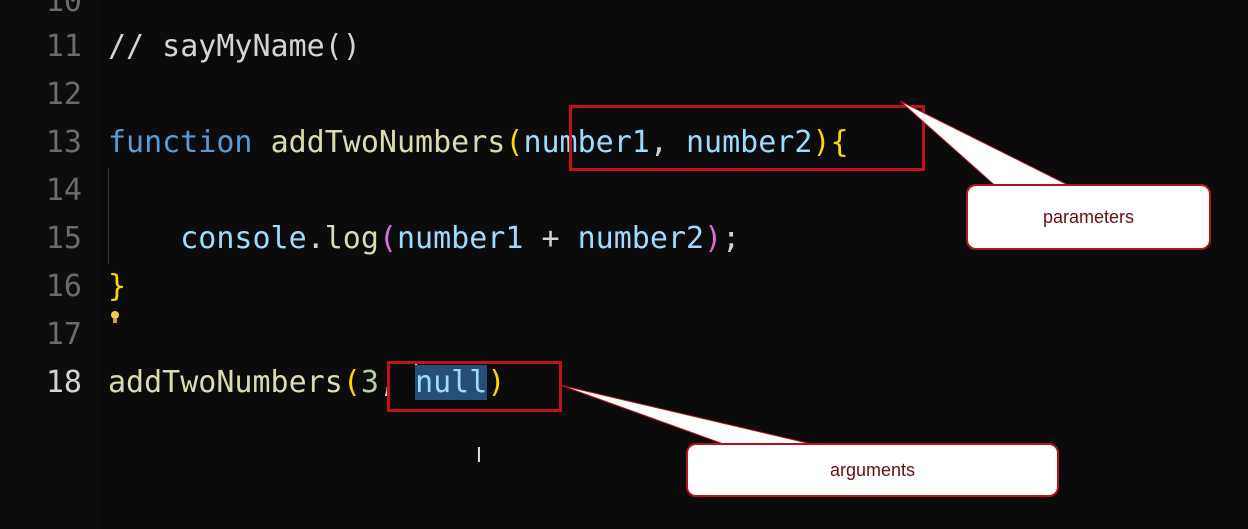 The image size is (1248, 529). Describe the element at coordinates (479, 455) in the screenshot. I see `text-cursor-icon: I` at that location.